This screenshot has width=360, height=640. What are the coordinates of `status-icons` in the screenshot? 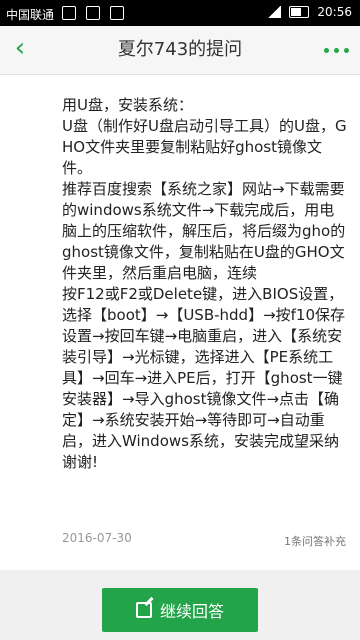 It's located at (96, 12).